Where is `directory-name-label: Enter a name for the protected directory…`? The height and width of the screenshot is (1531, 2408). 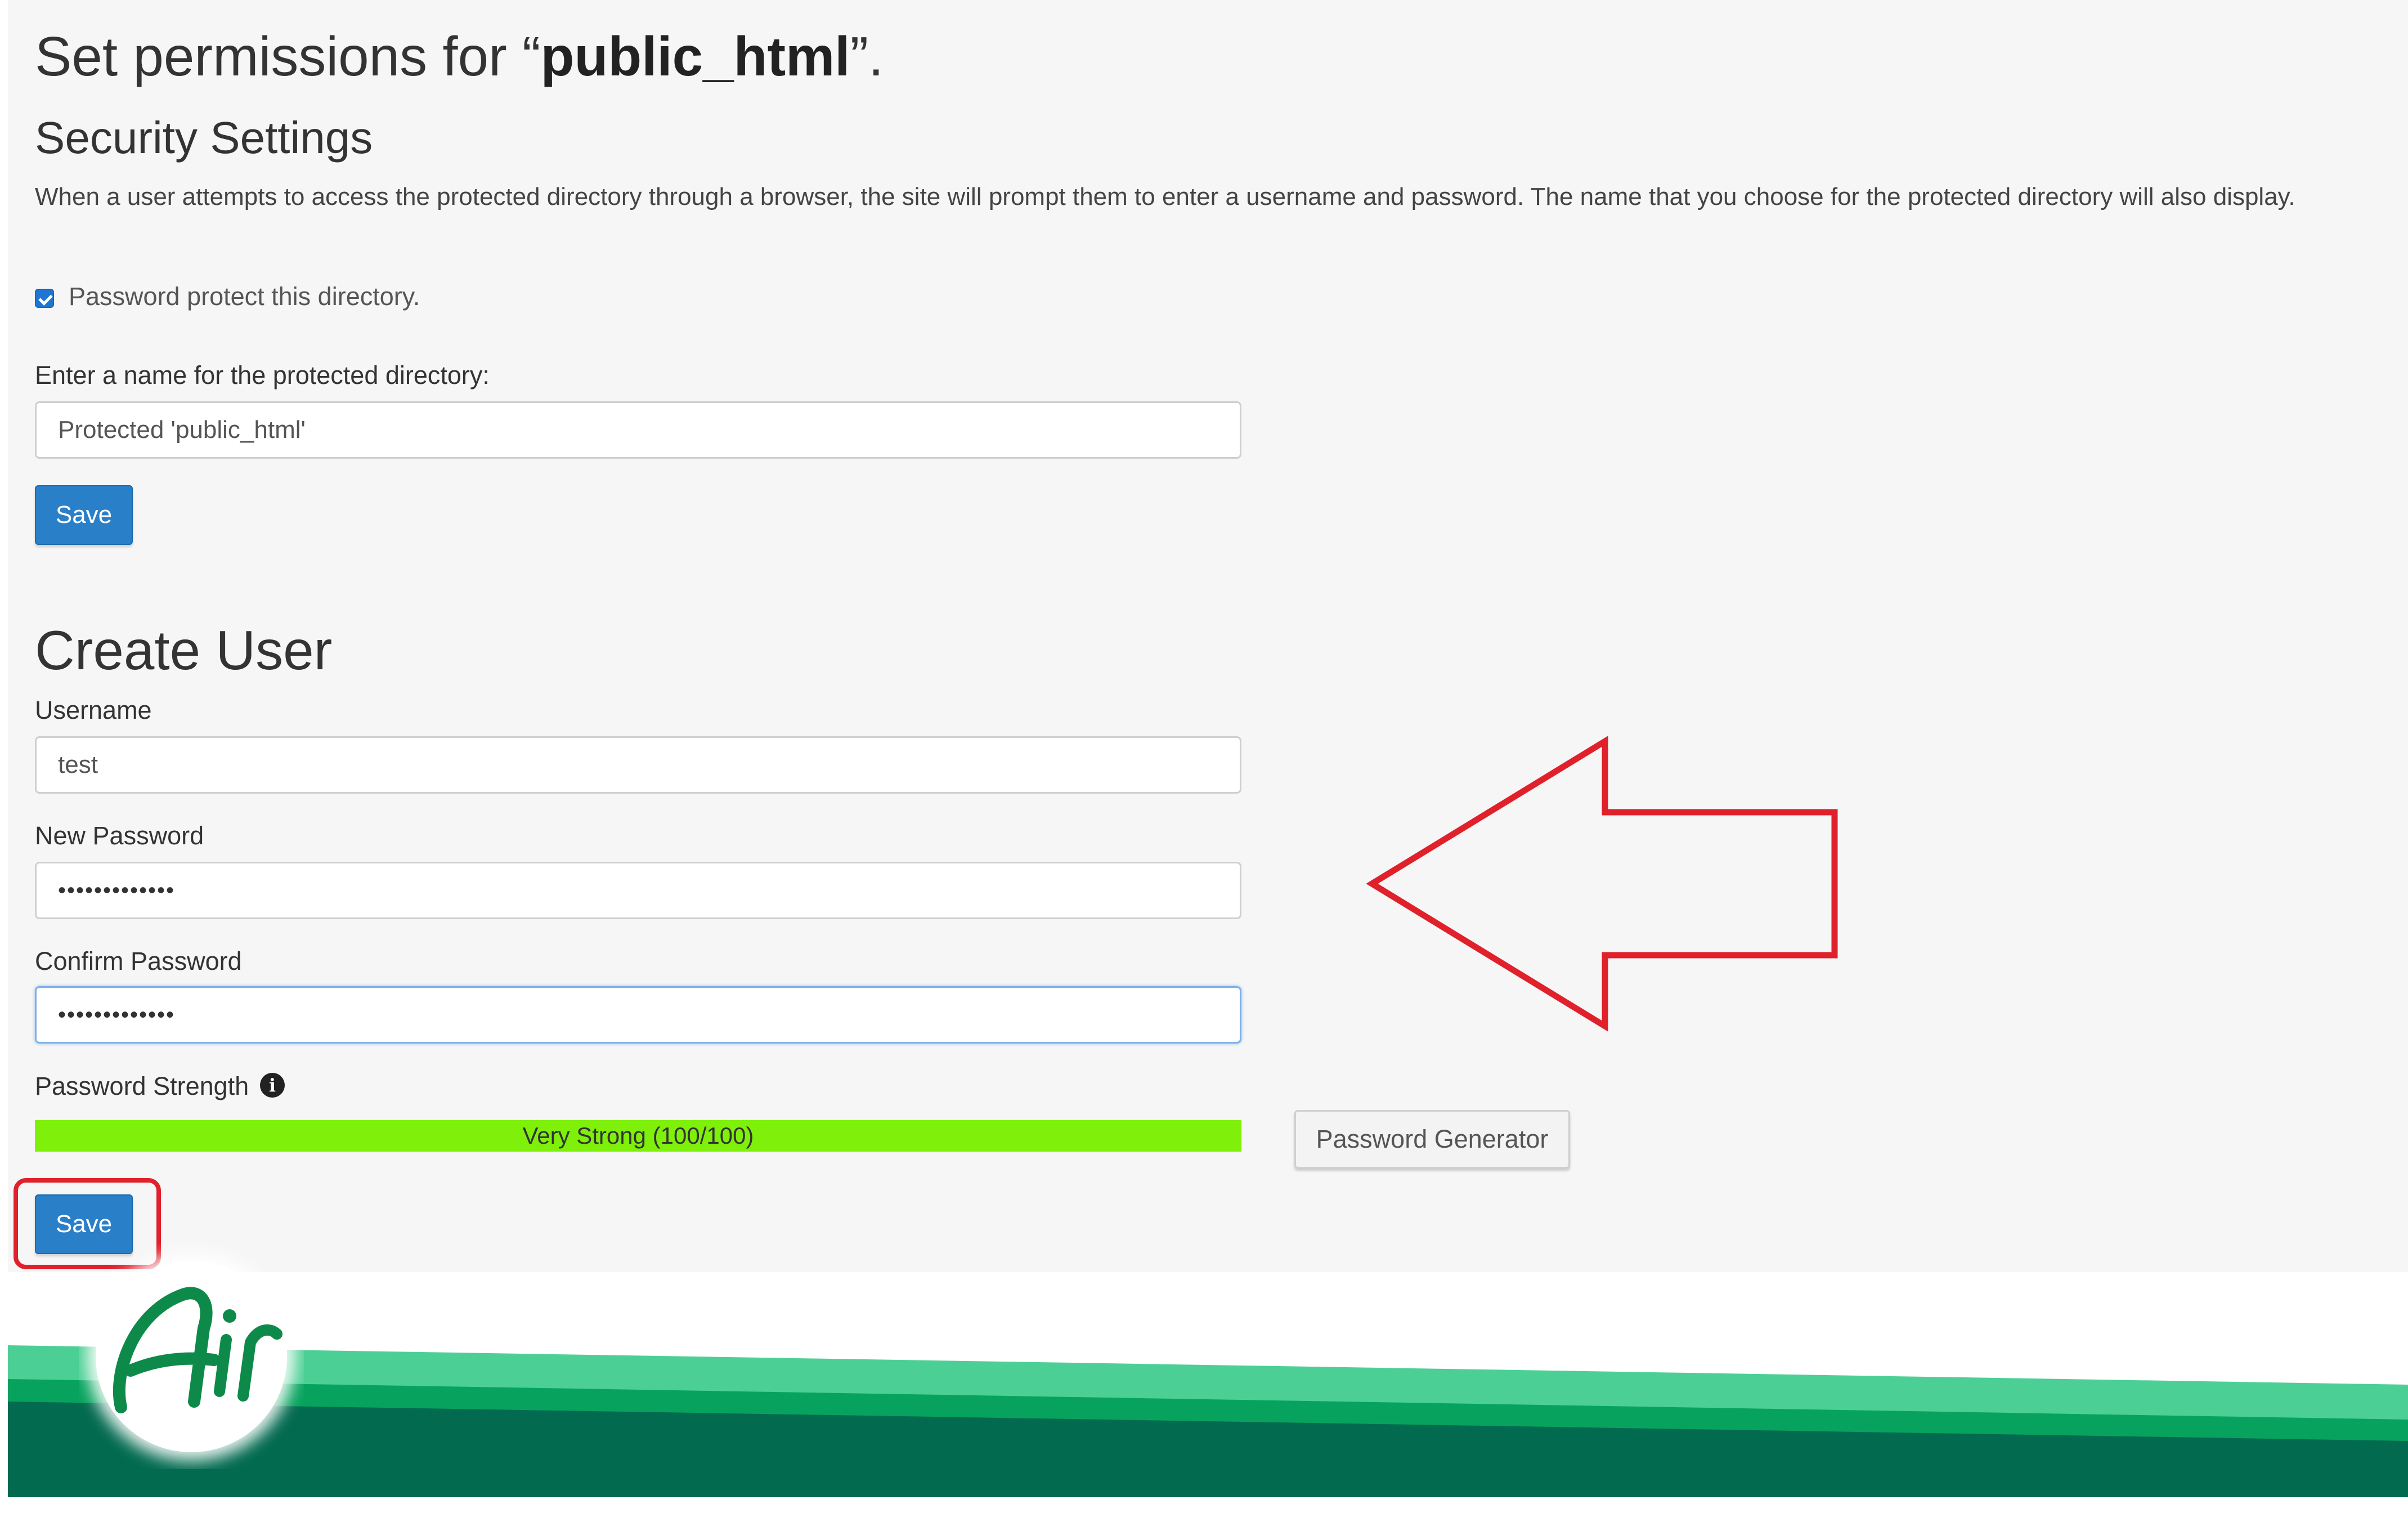 directory-name-label: Enter a name for the protected directory… is located at coordinates (262, 375).